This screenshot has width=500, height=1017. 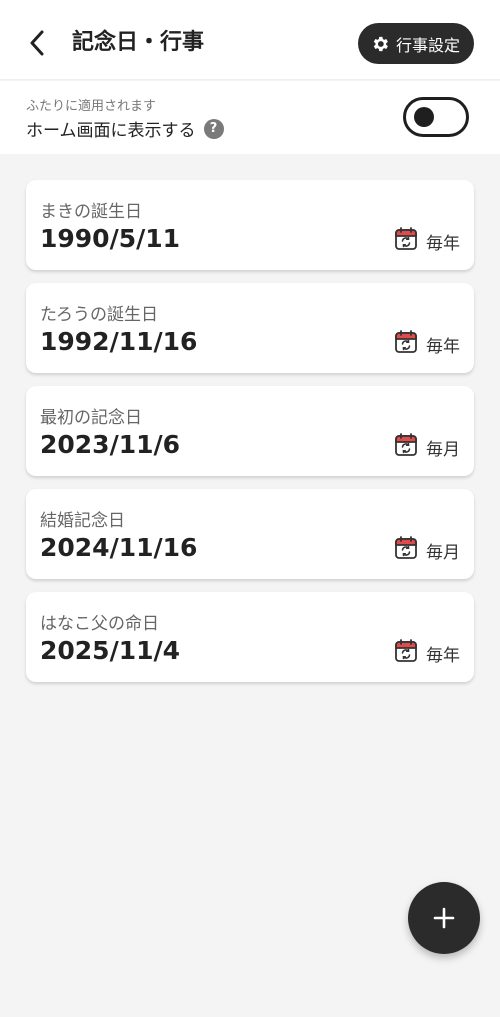 What do you see at coordinates (110, 650) in the screenshot?
I see `event-date: 2025/11/4` at bounding box center [110, 650].